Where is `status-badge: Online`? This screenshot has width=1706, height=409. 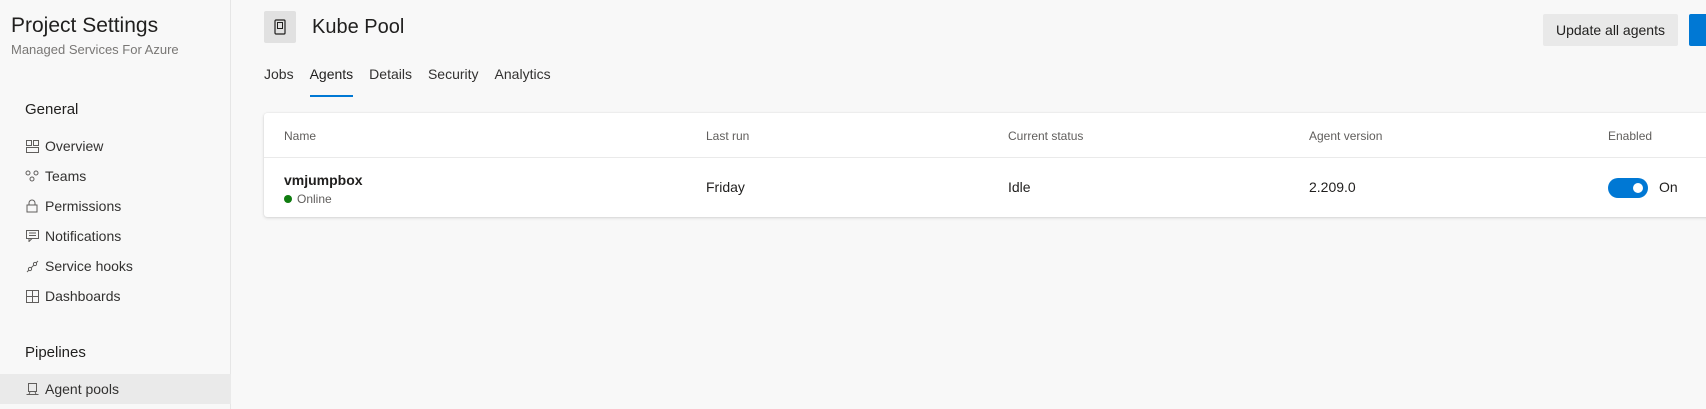
status-badge: Online is located at coordinates (308, 199).